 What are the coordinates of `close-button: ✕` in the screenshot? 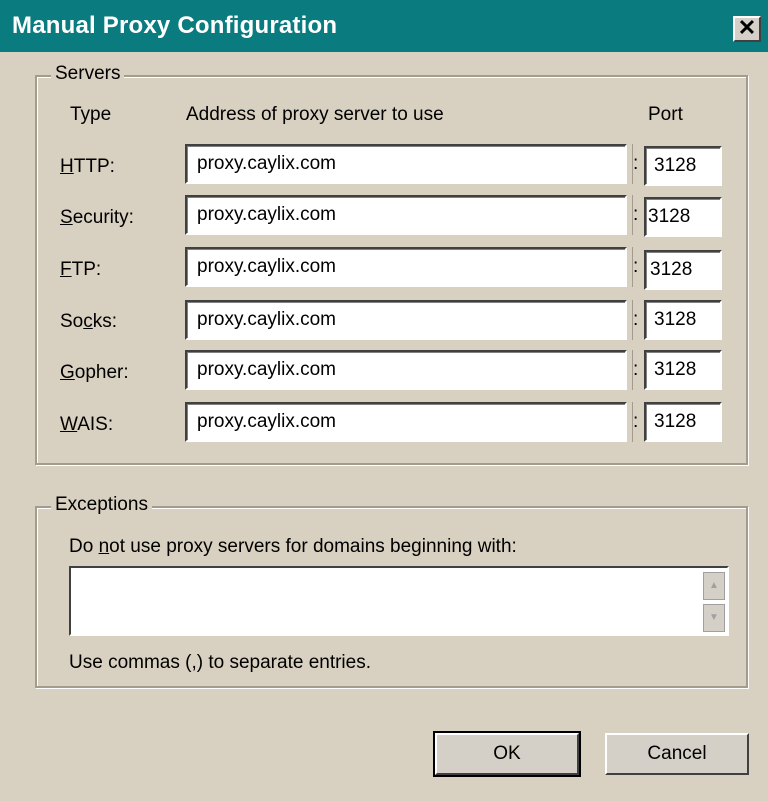 It's located at (747, 29).